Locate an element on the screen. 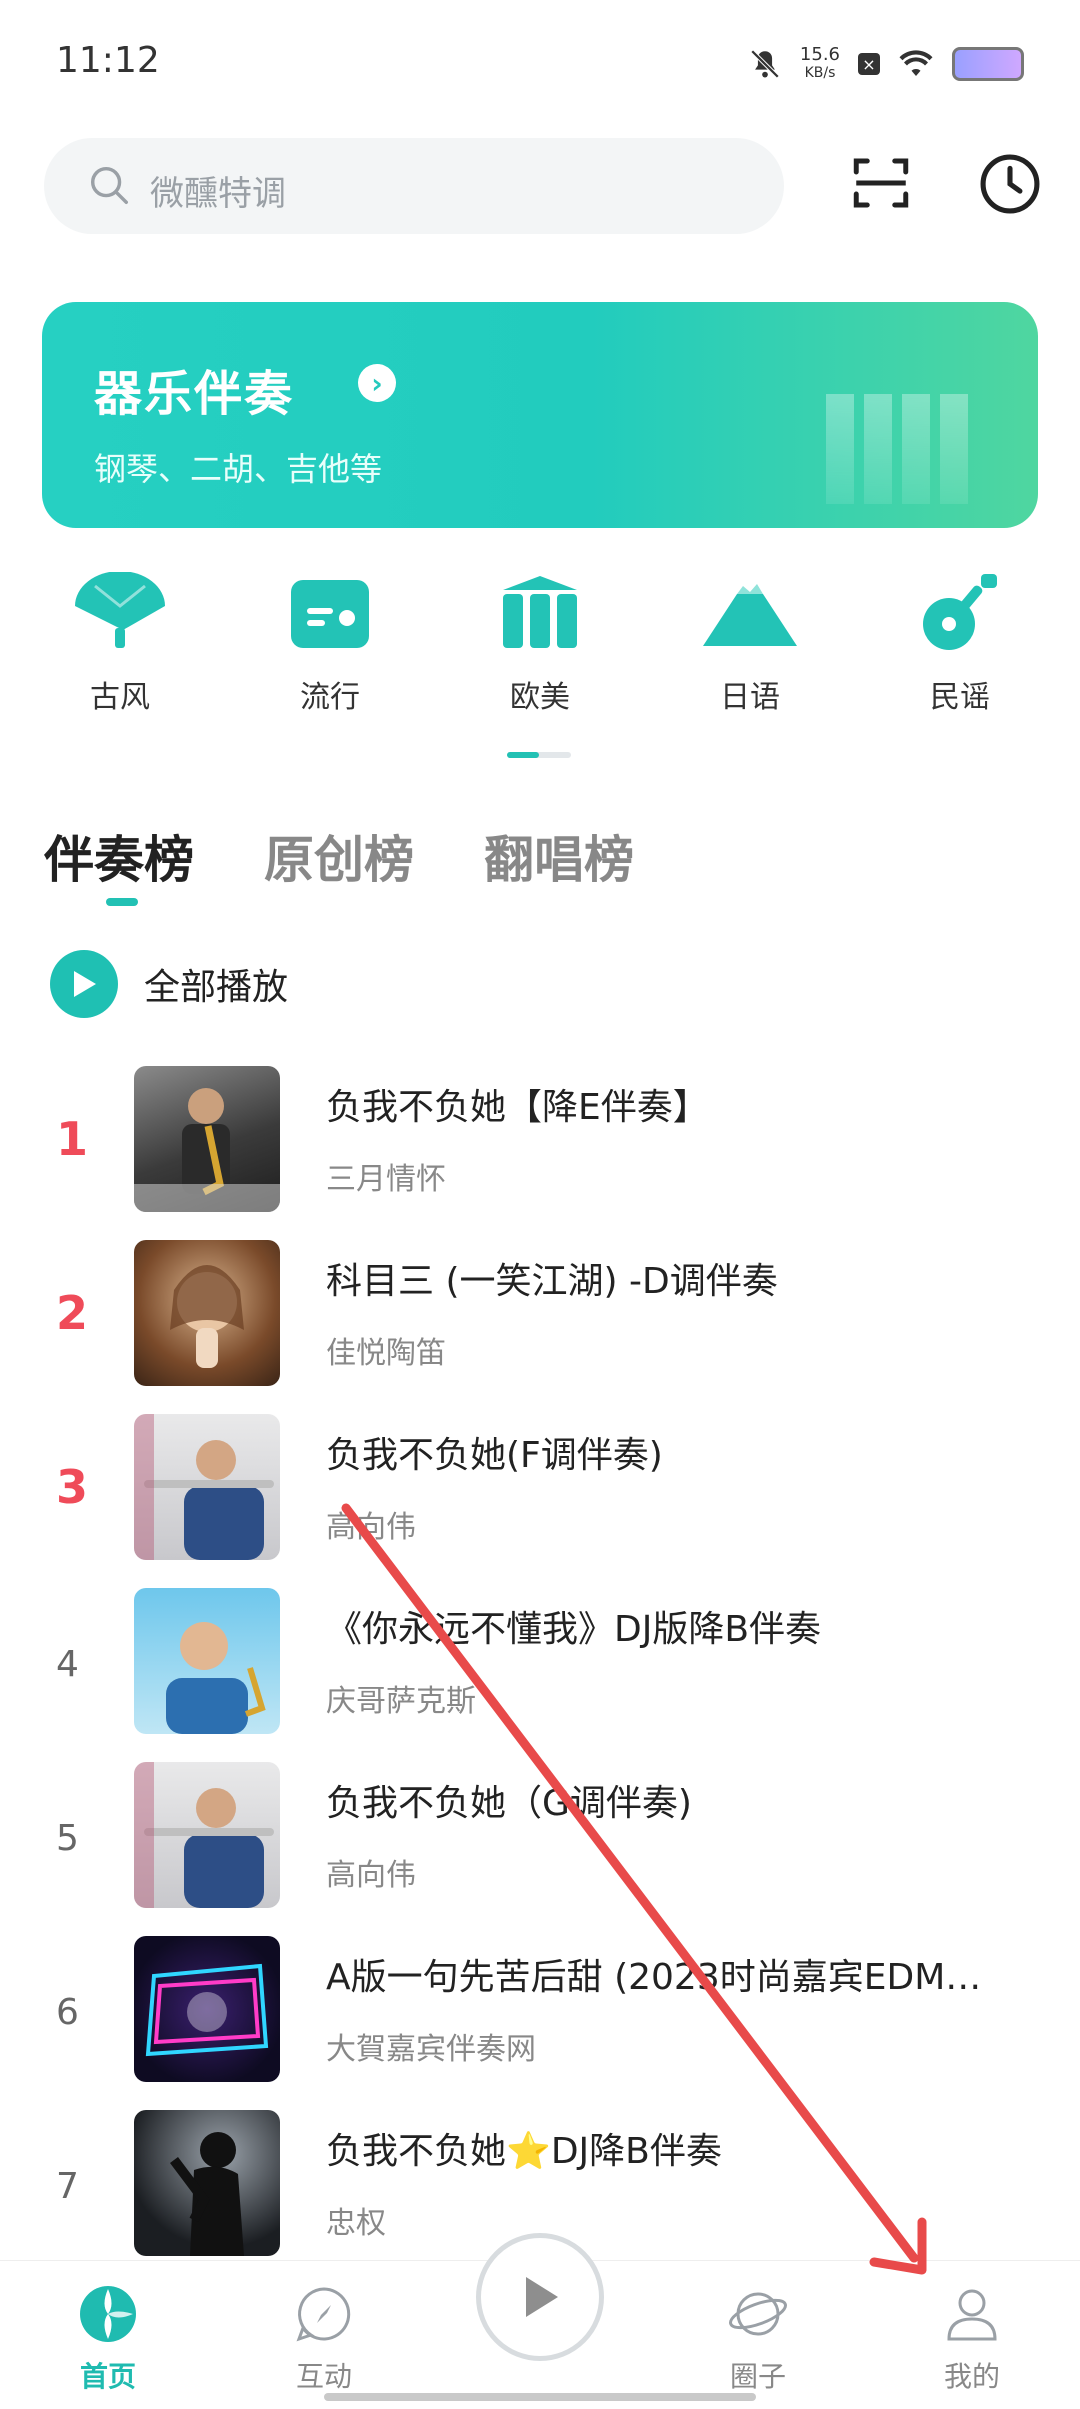  fan-icon is located at coordinates (120, 610).